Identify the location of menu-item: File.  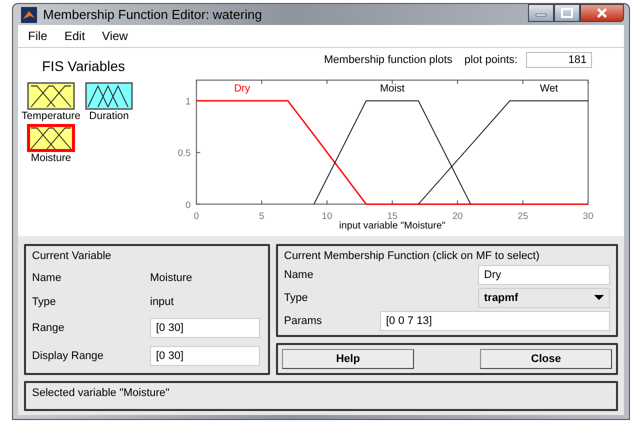
(38, 36).